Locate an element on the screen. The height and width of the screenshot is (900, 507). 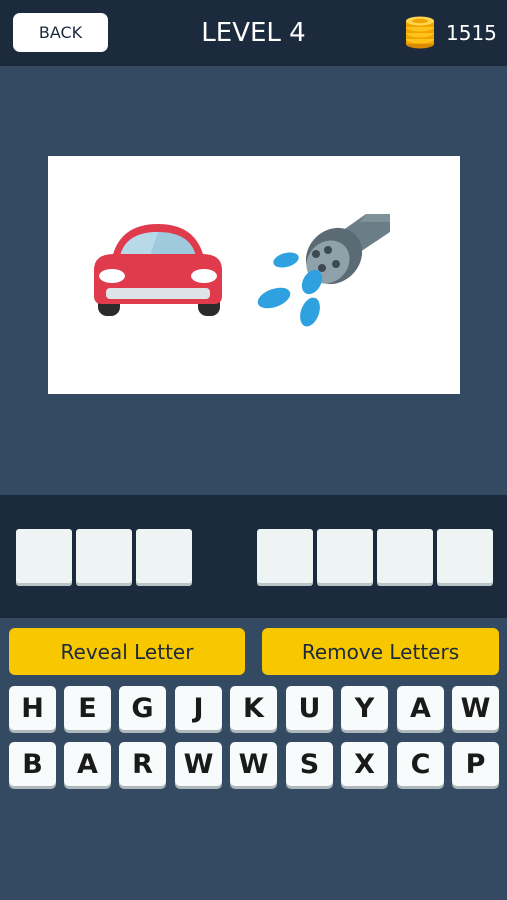
coin-count: 1515 is located at coordinates (471, 33).